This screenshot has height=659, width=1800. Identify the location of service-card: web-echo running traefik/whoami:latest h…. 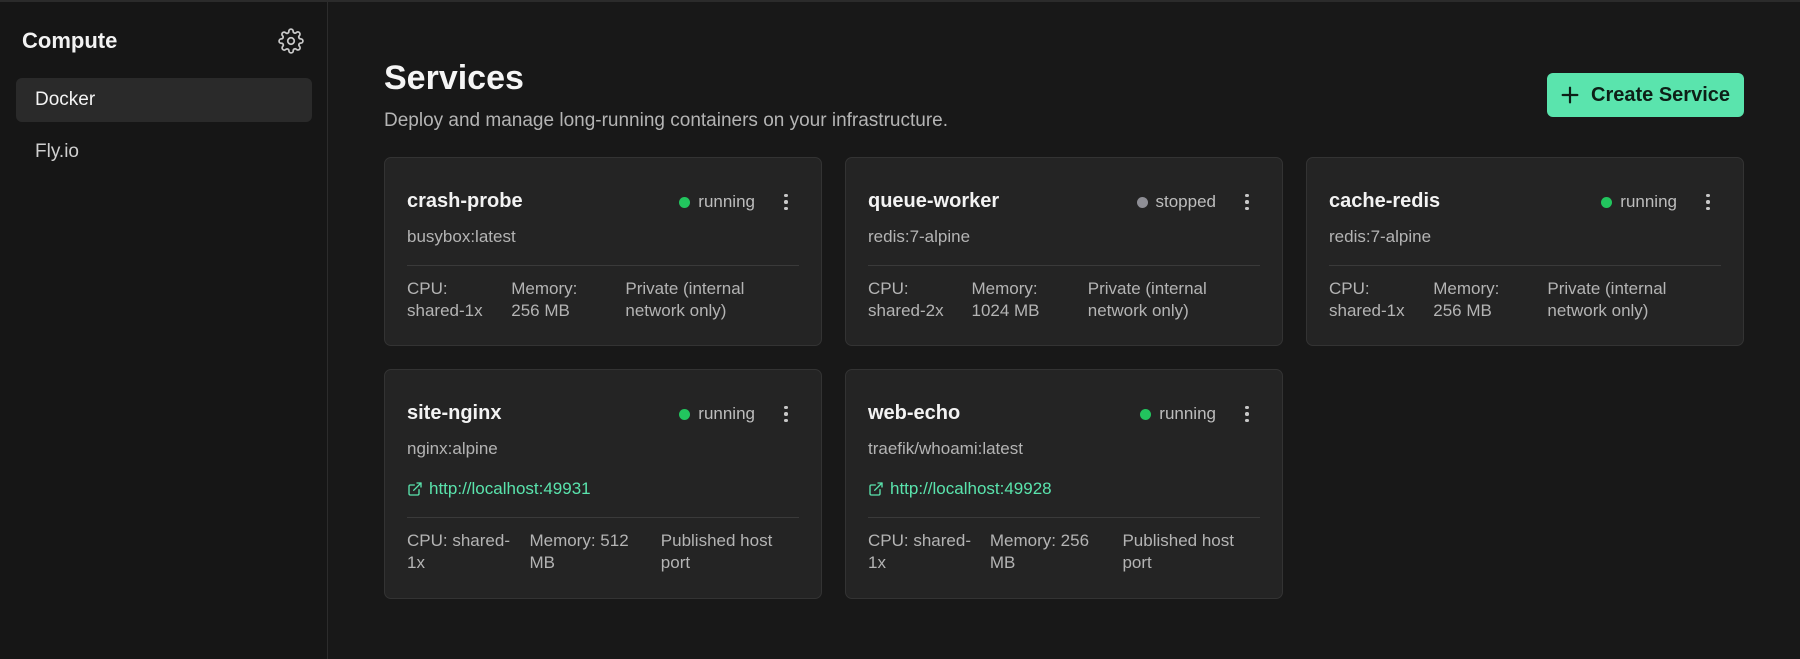
(1064, 484).